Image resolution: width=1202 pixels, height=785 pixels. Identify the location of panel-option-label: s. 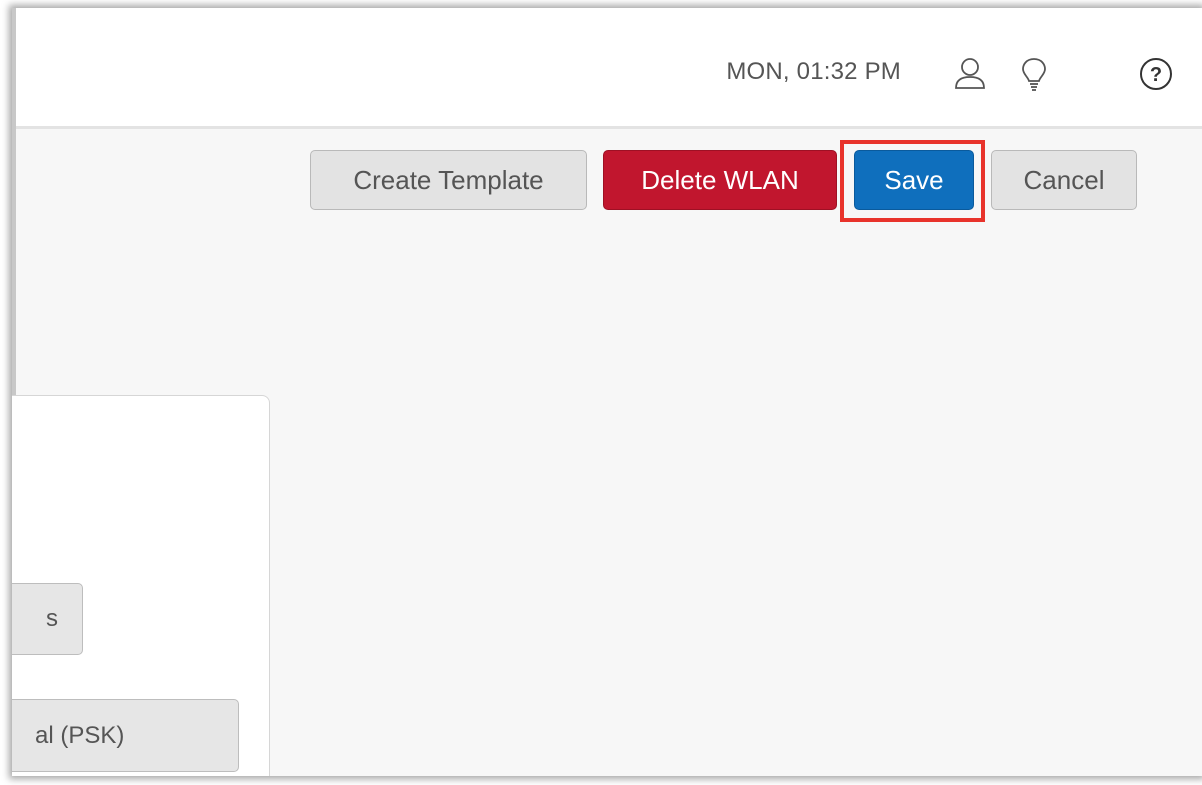
(52, 618).